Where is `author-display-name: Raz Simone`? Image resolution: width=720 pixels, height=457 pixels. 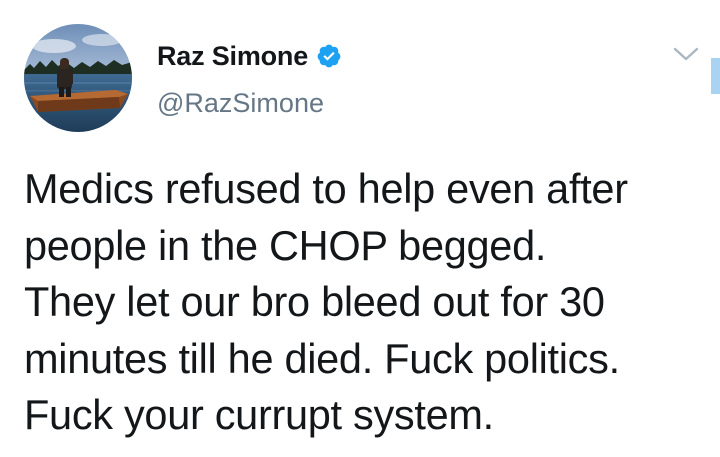 author-display-name: Raz Simone is located at coordinates (232, 56).